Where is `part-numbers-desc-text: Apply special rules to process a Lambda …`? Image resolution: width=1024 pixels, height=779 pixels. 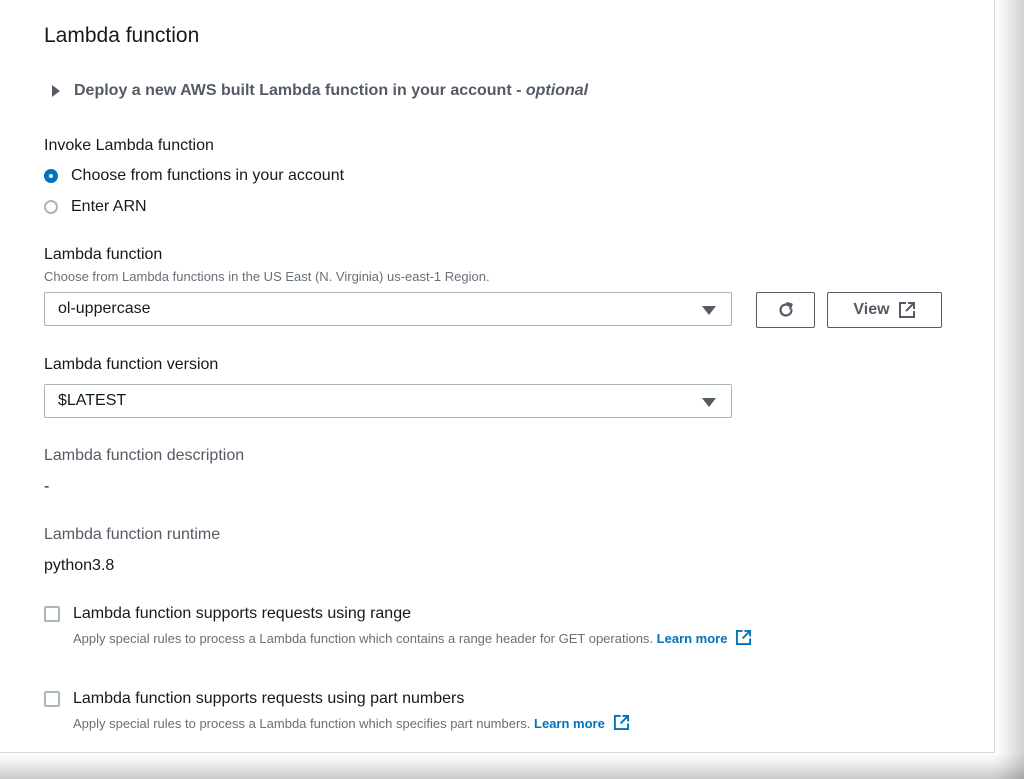
part-numbers-desc-text: Apply special rules to process a Lambda … is located at coordinates (302, 723).